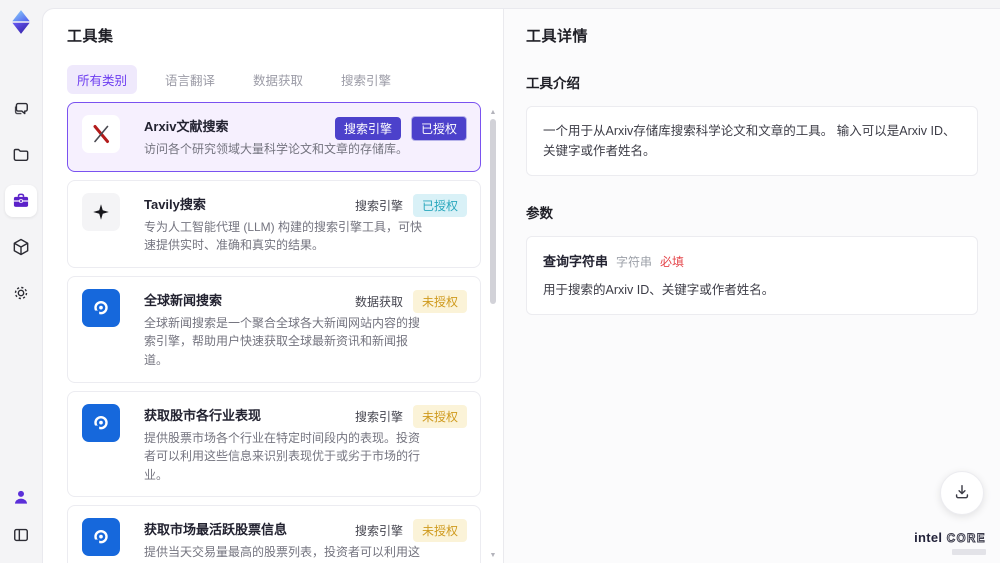  I want to click on tab-搜索引擎: 搜索引擎, so click(366, 79).